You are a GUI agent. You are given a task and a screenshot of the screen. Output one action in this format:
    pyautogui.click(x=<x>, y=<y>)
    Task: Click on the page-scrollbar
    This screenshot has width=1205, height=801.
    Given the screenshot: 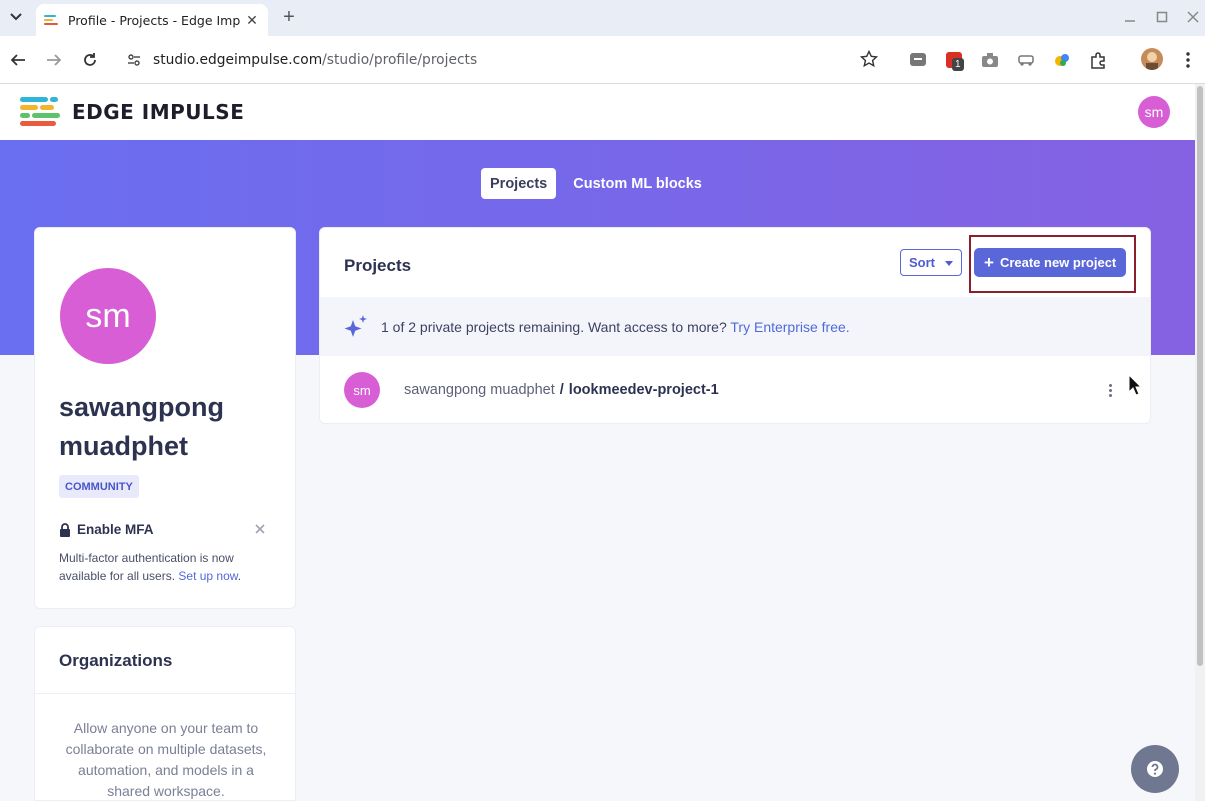 What is the action you would take?
    pyautogui.click(x=1200, y=442)
    